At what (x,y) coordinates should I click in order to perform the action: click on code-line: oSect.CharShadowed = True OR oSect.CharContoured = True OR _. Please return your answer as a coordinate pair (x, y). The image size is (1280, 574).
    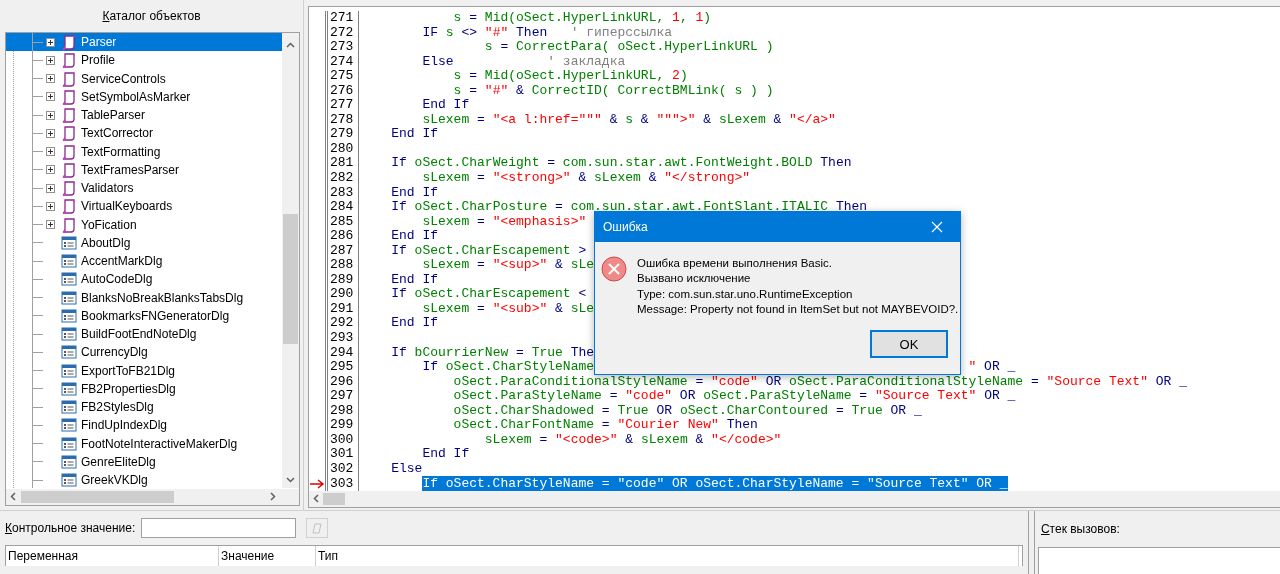
    Looking at the image, I should click on (687, 410).